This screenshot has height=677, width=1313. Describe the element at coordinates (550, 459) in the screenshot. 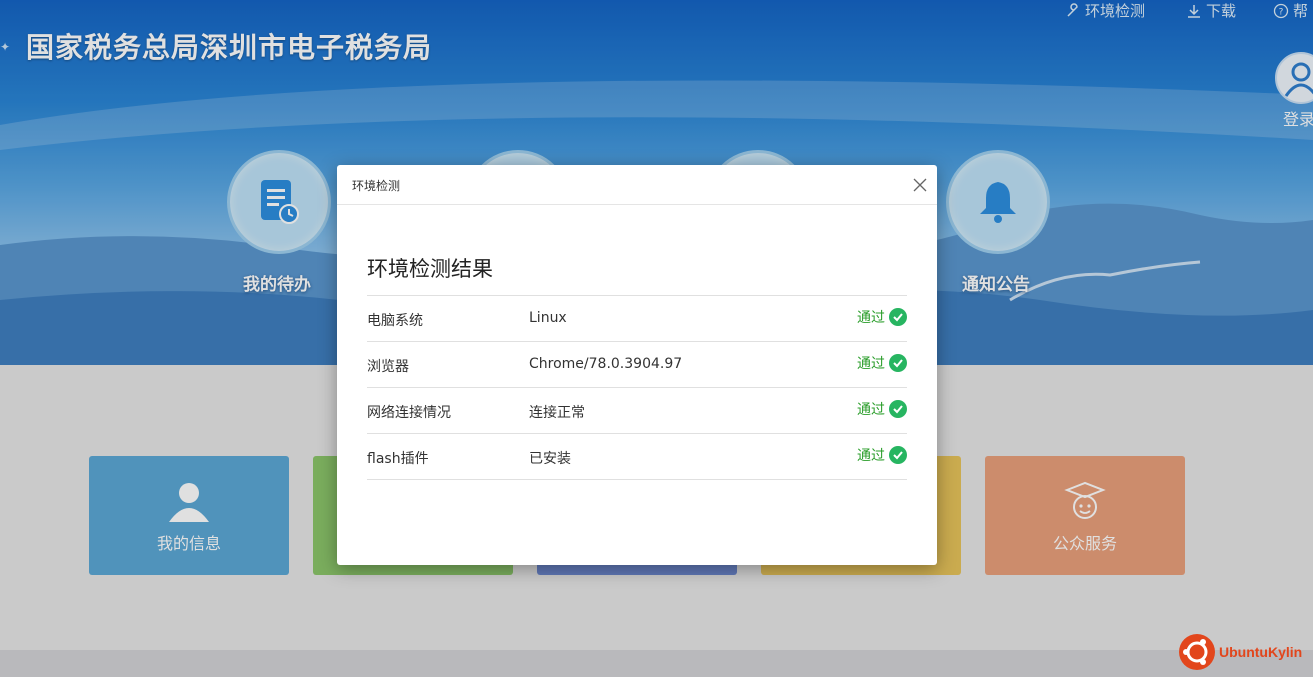

I see `row-value: 已安装` at that location.